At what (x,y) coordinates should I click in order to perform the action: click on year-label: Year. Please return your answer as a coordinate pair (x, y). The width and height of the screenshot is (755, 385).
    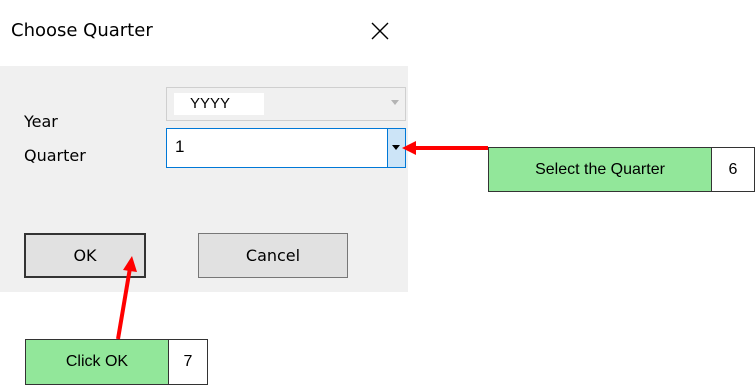
    Looking at the image, I should click on (41, 121).